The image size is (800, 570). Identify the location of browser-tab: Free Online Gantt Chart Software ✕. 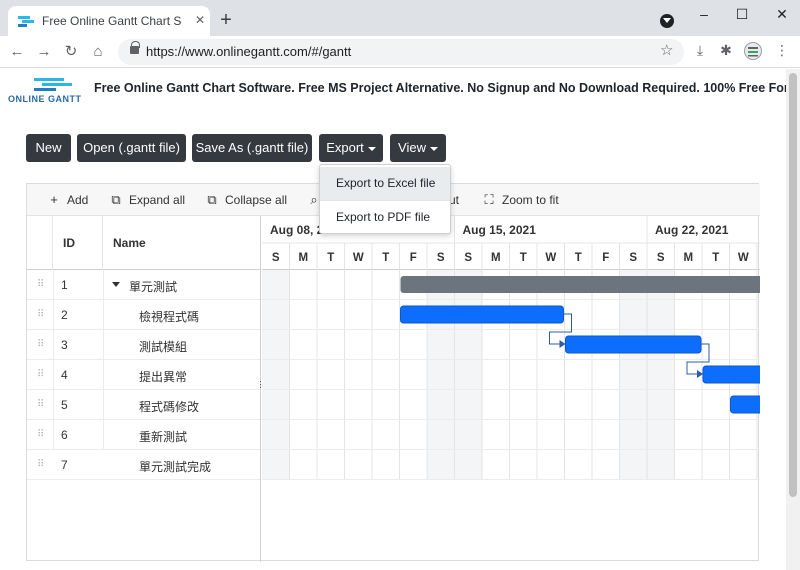
(109, 21).